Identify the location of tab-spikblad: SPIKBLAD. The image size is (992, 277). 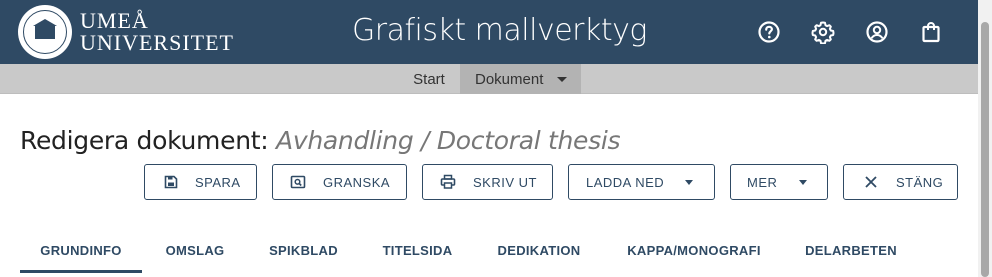
(303, 250).